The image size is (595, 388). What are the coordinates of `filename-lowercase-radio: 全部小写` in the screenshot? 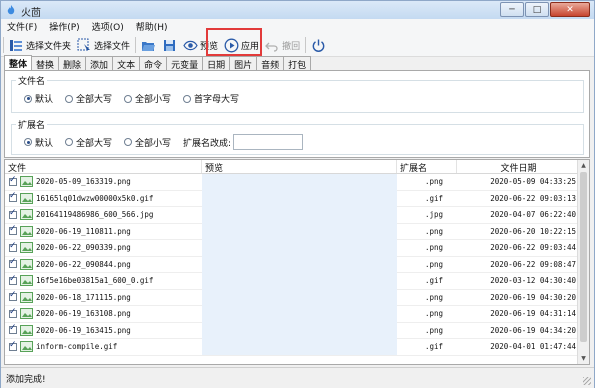 It's located at (147, 98).